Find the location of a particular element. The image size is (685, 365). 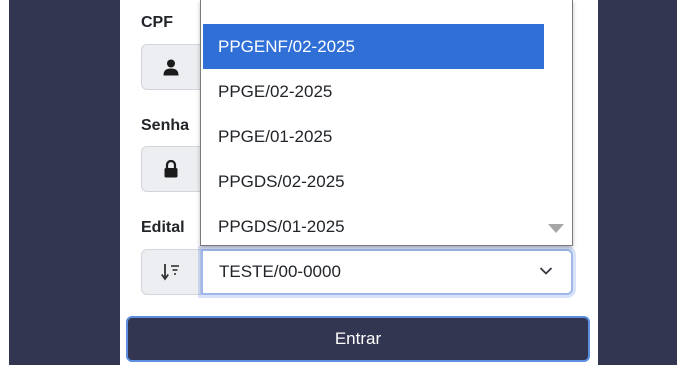

chevron-down-icon is located at coordinates (546, 271).